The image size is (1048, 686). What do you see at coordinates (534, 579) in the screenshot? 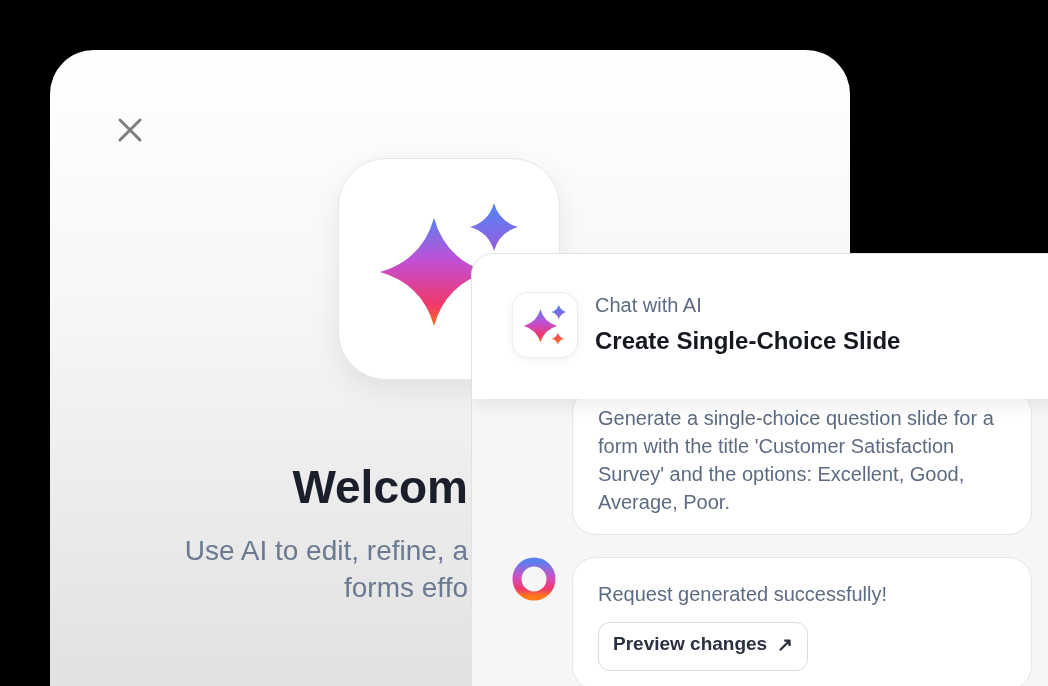
I see `ring-avatar-icon` at bounding box center [534, 579].